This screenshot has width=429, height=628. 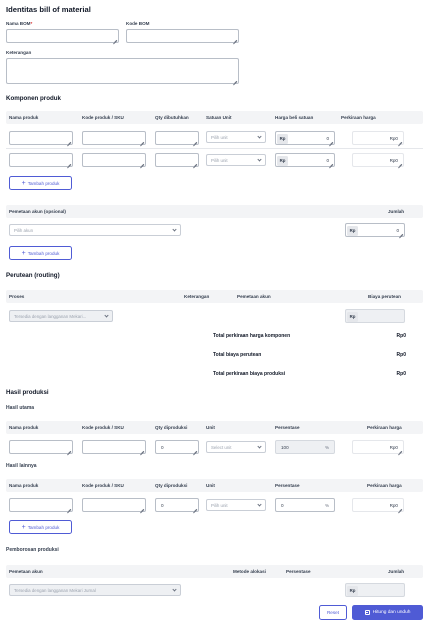 I want to click on total-komponen-label: Total perkiraan harga komponen, so click(x=252, y=336).